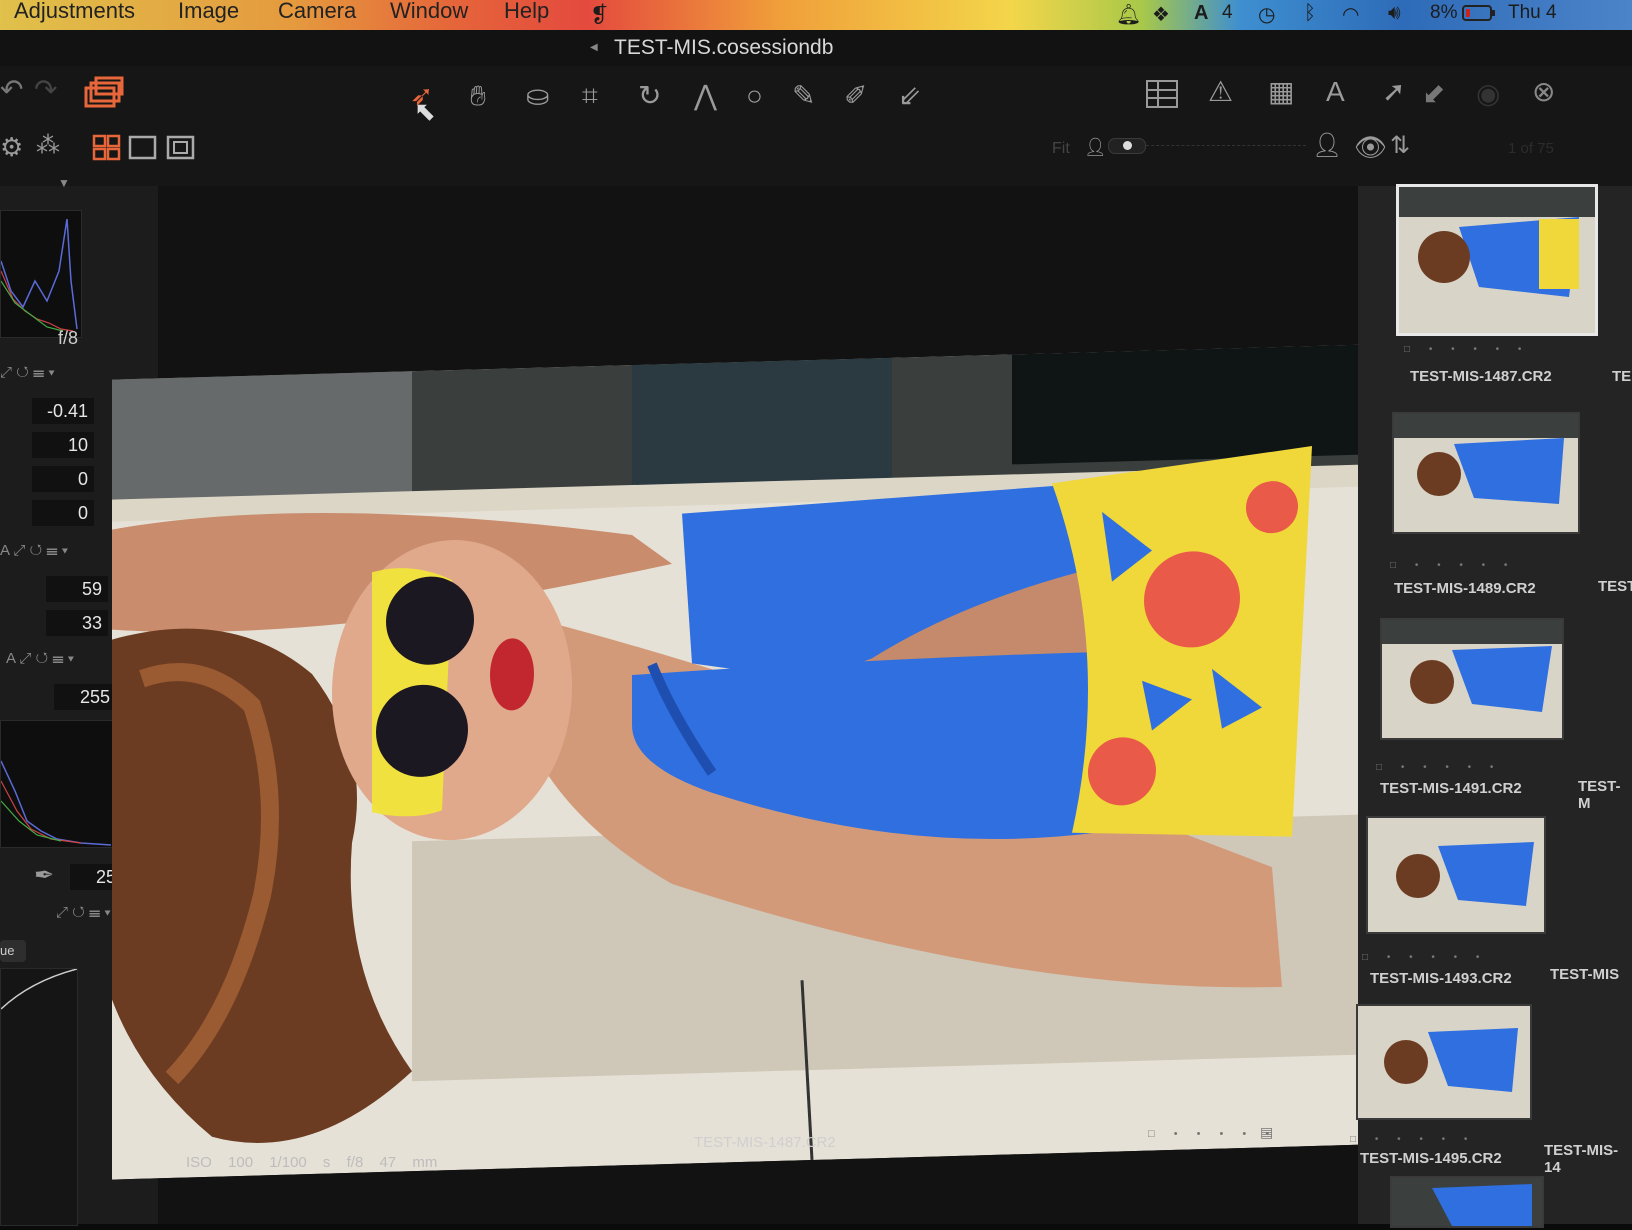 The height and width of the screenshot is (1230, 1632). What do you see at coordinates (27, 372) in the screenshot?
I see `tool-header-icons: ⤢ ↺ ☰ ▾` at bounding box center [27, 372].